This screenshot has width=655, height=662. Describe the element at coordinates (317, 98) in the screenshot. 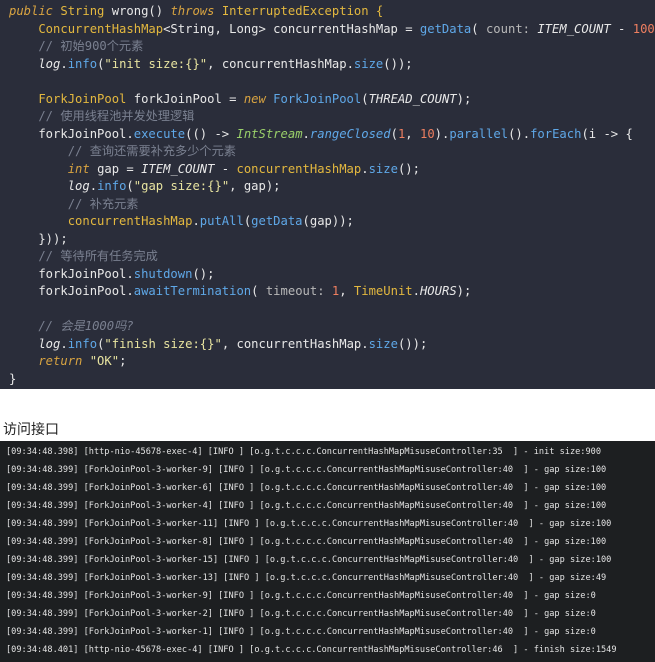

I see `code-token: ForkJoinPool` at that location.